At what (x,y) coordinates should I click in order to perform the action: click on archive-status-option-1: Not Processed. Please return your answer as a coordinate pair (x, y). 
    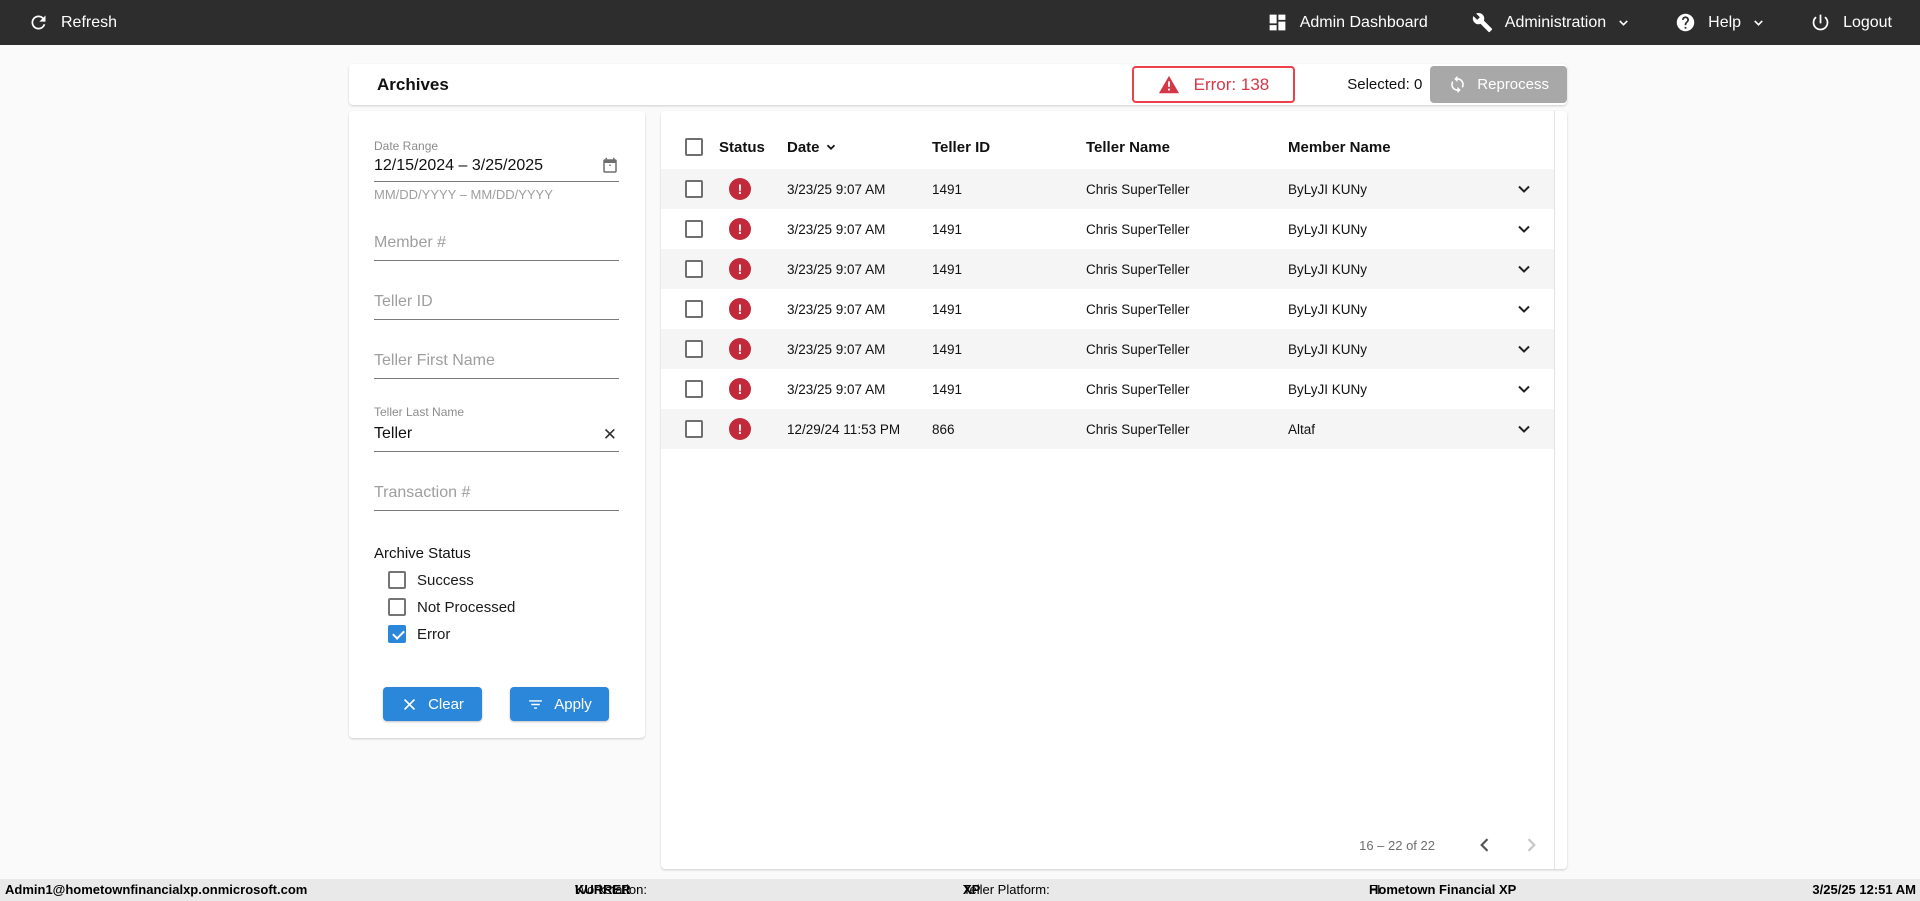
    Looking at the image, I should click on (503, 607).